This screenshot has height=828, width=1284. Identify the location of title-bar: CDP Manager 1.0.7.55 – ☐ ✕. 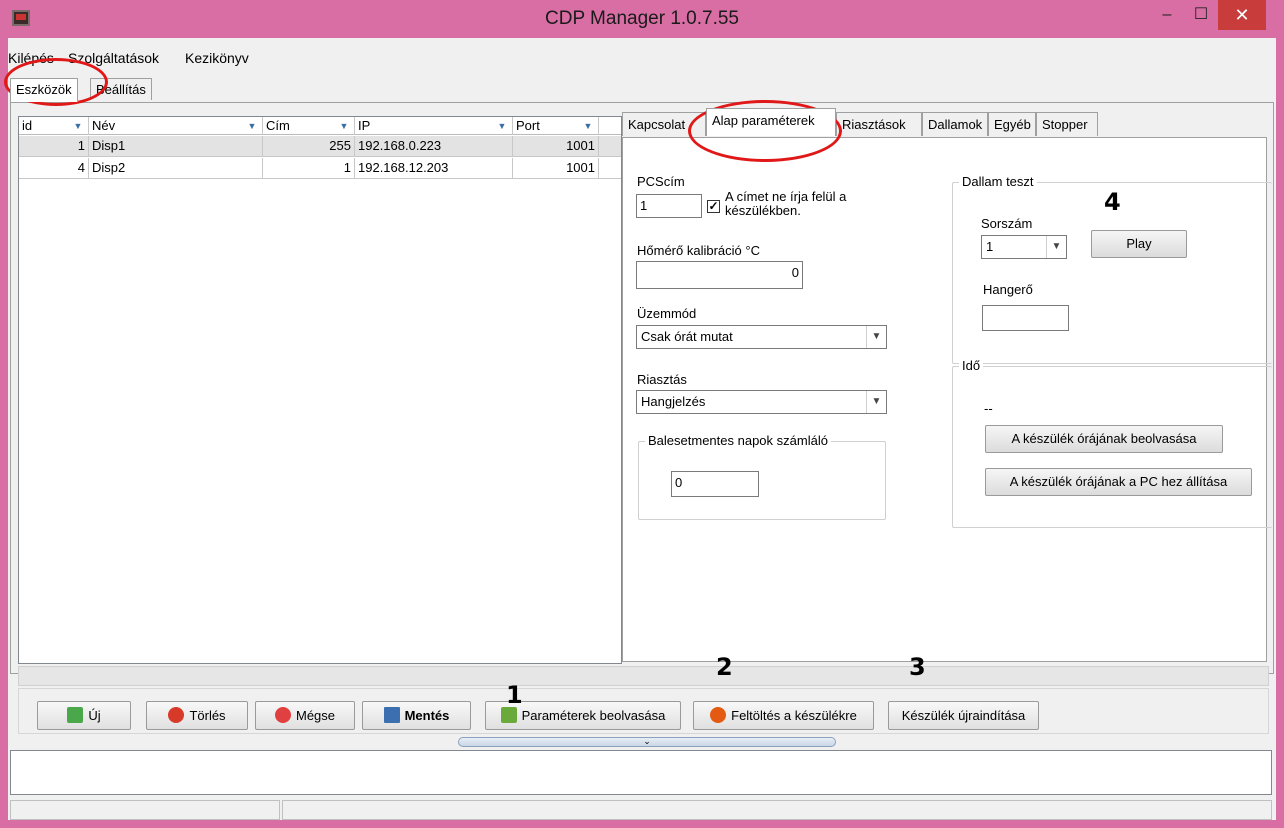
(642, 19).